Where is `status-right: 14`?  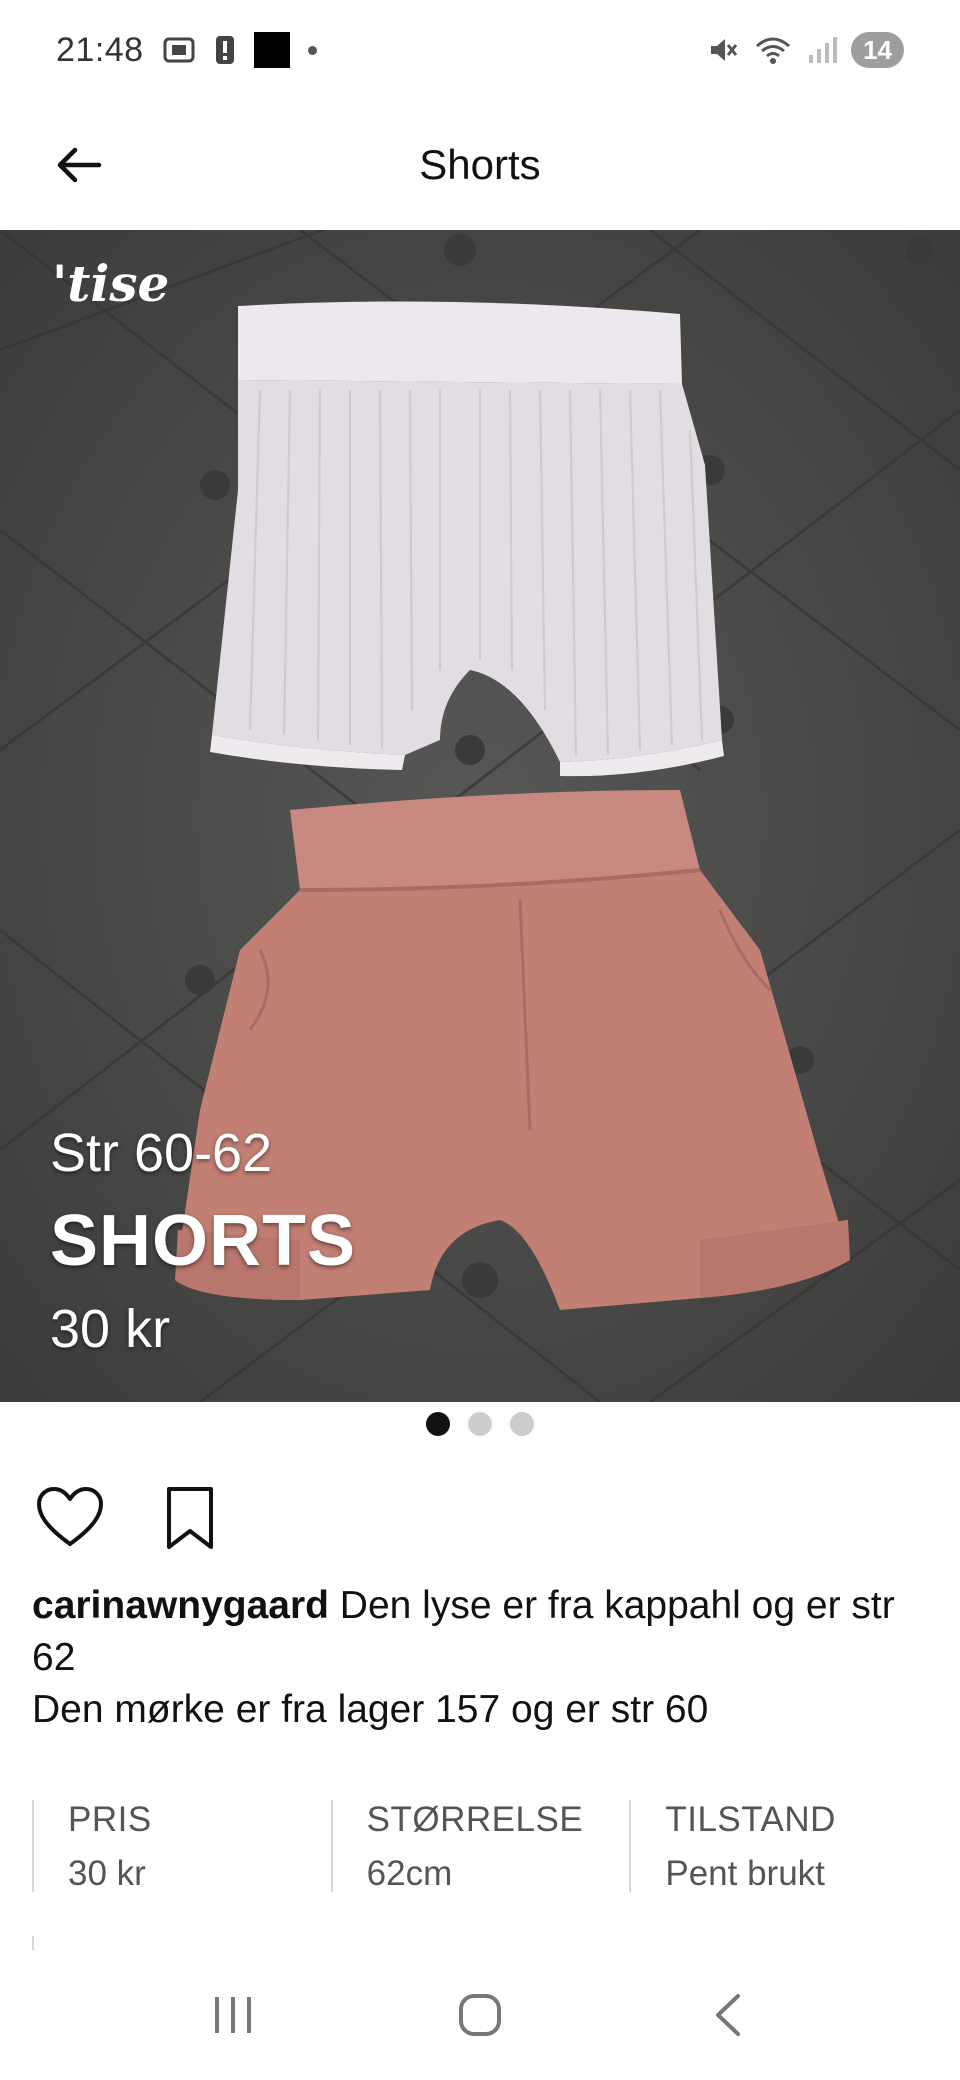 status-right: 14 is located at coordinates (805, 50).